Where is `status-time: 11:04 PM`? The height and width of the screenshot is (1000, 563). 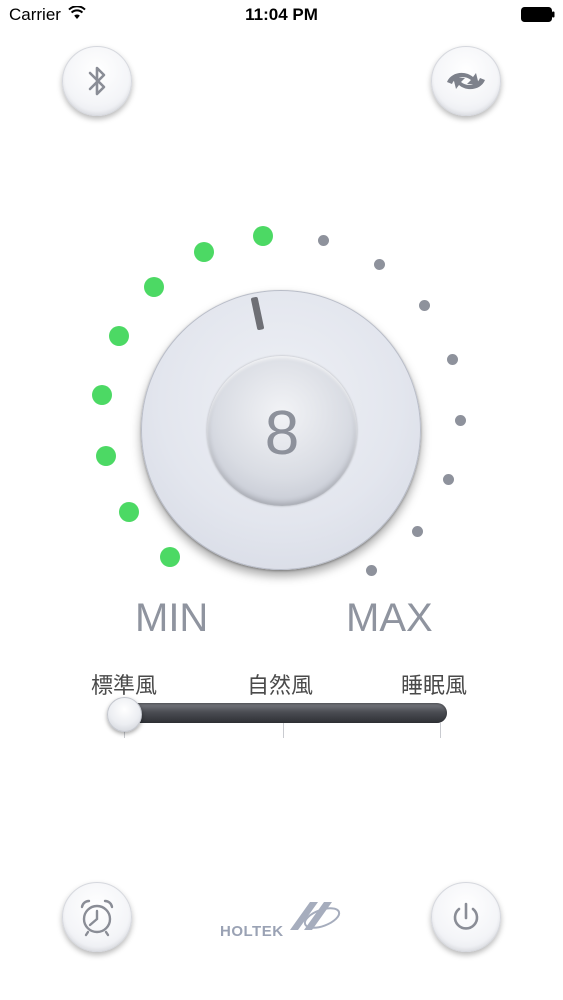
status-time: 11:04 PM is located at coordinates (281, 14).